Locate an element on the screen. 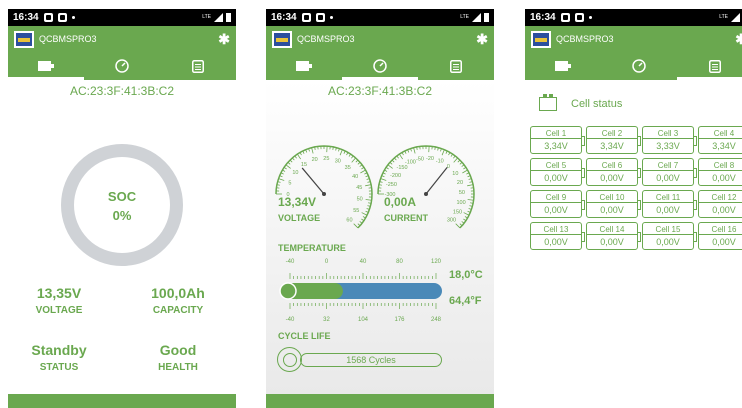 The width and height of the screenshot is (742, 408). status-value: Standby is located at coordinates (59, 350).